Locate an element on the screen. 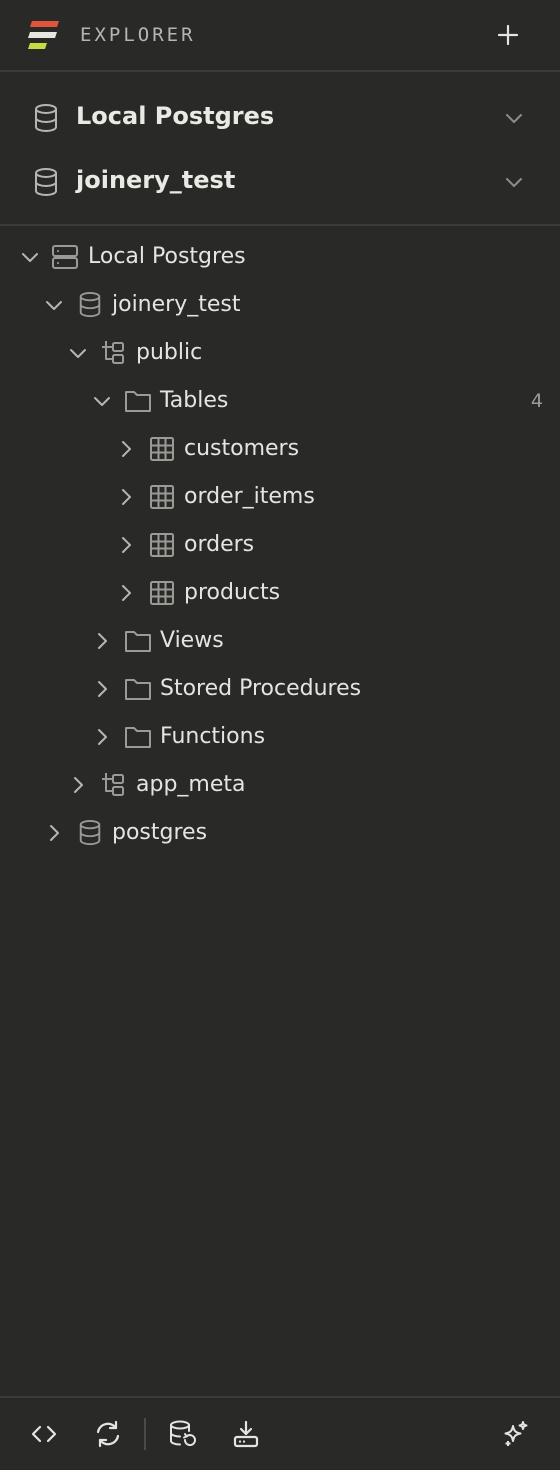  panel-title: EXPLORER is located at coordinates (138, 35).